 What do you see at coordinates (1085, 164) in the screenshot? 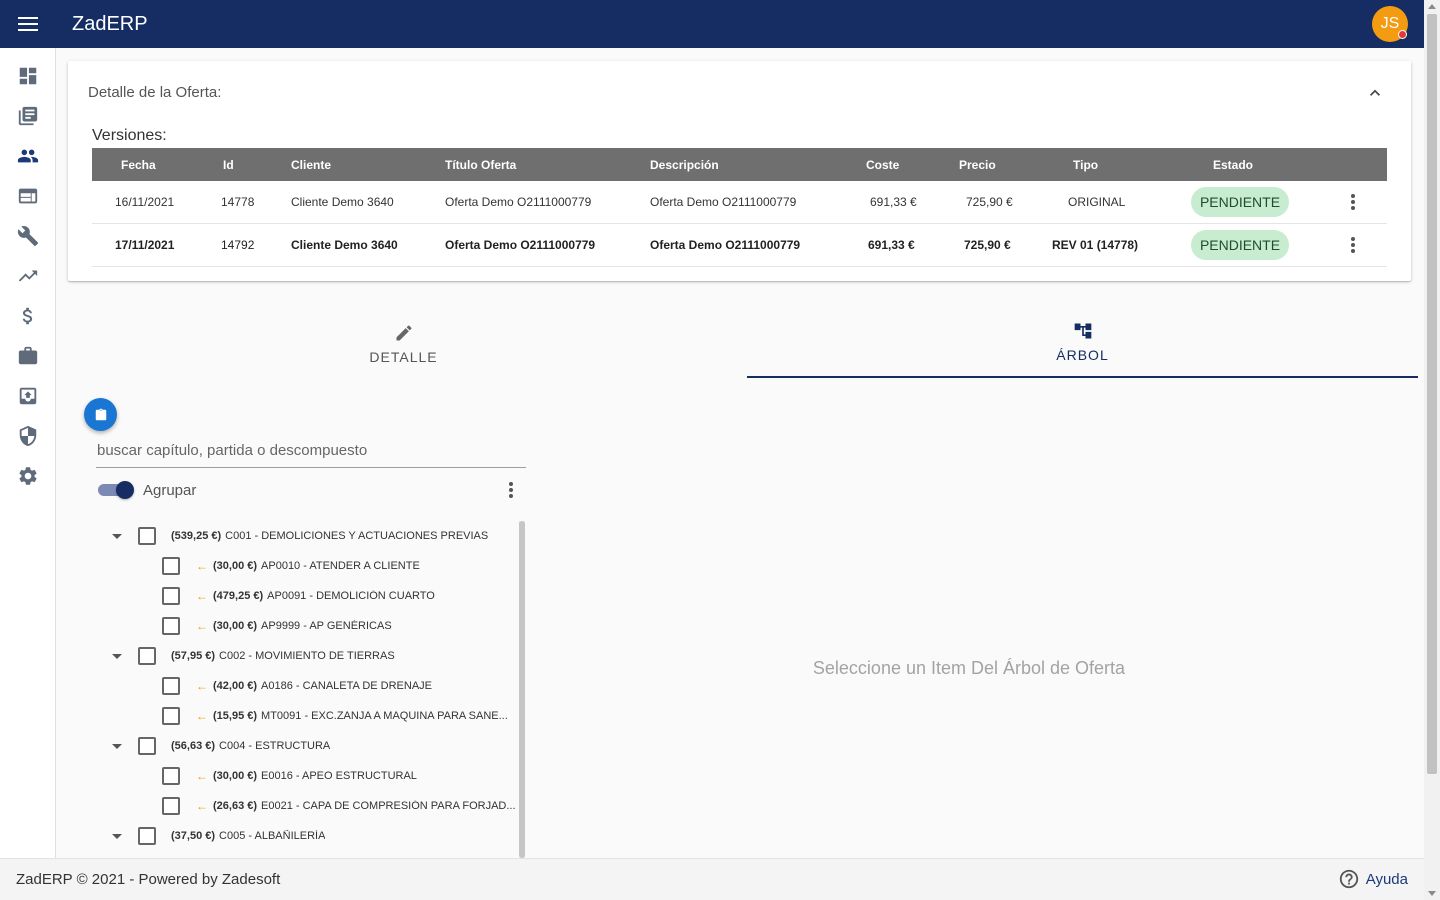
I see `column-header-tipo: Tipo` at bounding box center [1085, 164].